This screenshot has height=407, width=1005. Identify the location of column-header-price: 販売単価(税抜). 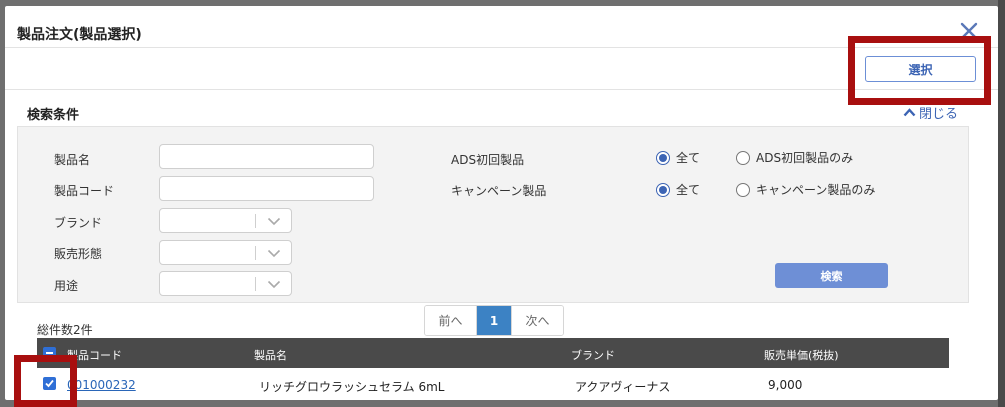
(801, 355).